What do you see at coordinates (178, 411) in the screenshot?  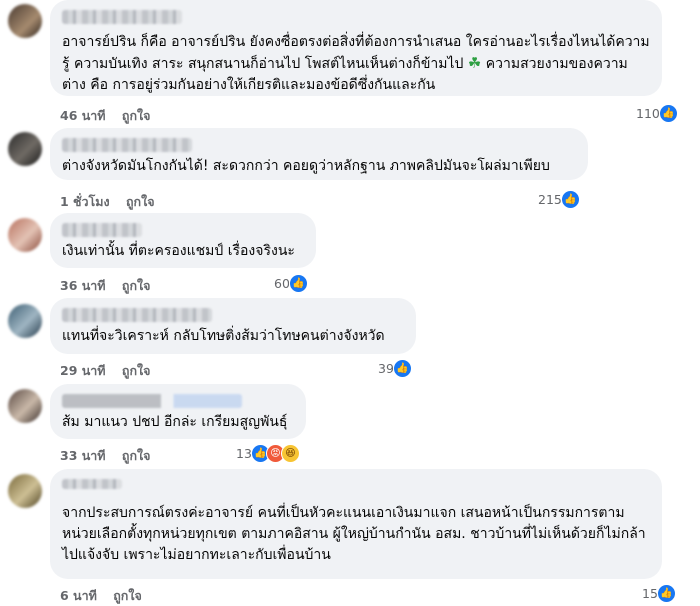 I see `comment-bubble: ส้ม มาแนว ปชป อีกล่ะ เกรียมสูญพันธุ์` at bounding box center [178, 411].